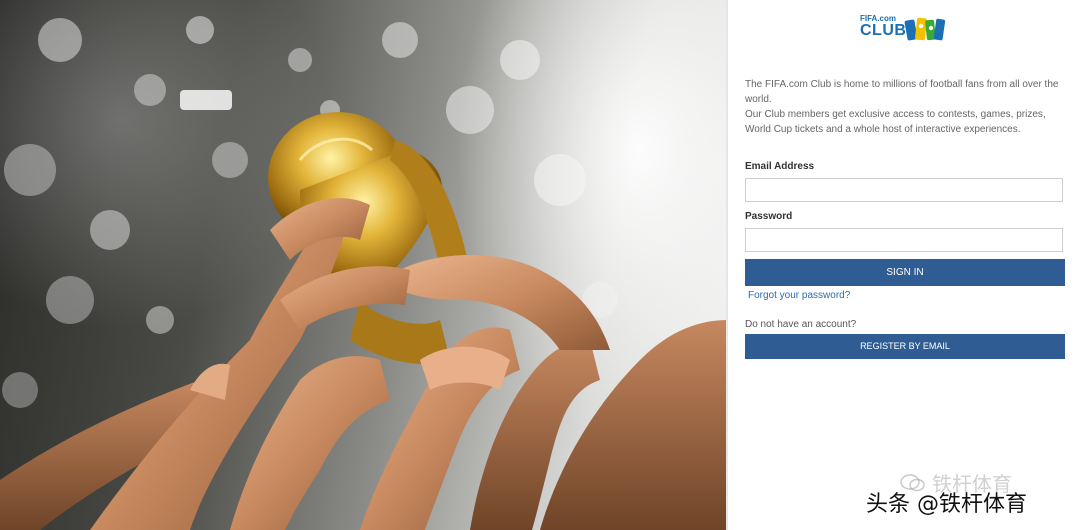 This screenshot has height=530, width=1080. I want to click on fifa-club-logo: FIFA.com CLUB, so click(905, 31).